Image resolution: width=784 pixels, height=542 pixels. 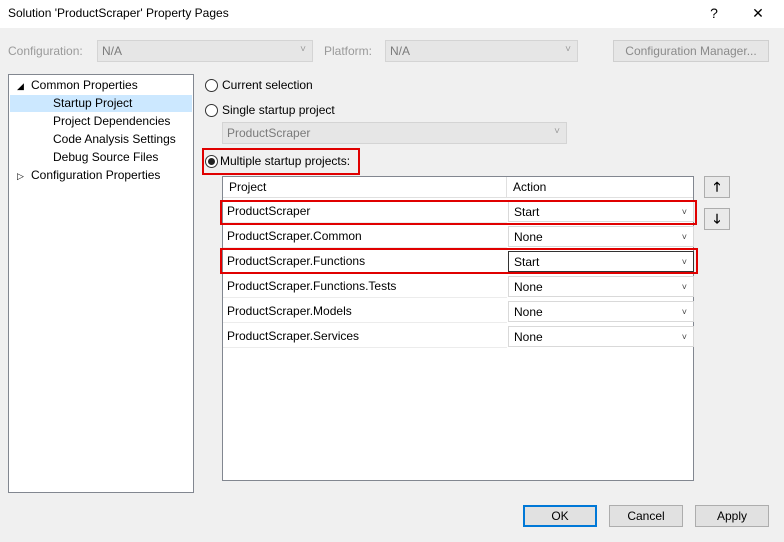 What do you see at coordinates (732, 516) in the screenshot?
I see `apply-button: Apply` at bounding box center [732, 516].